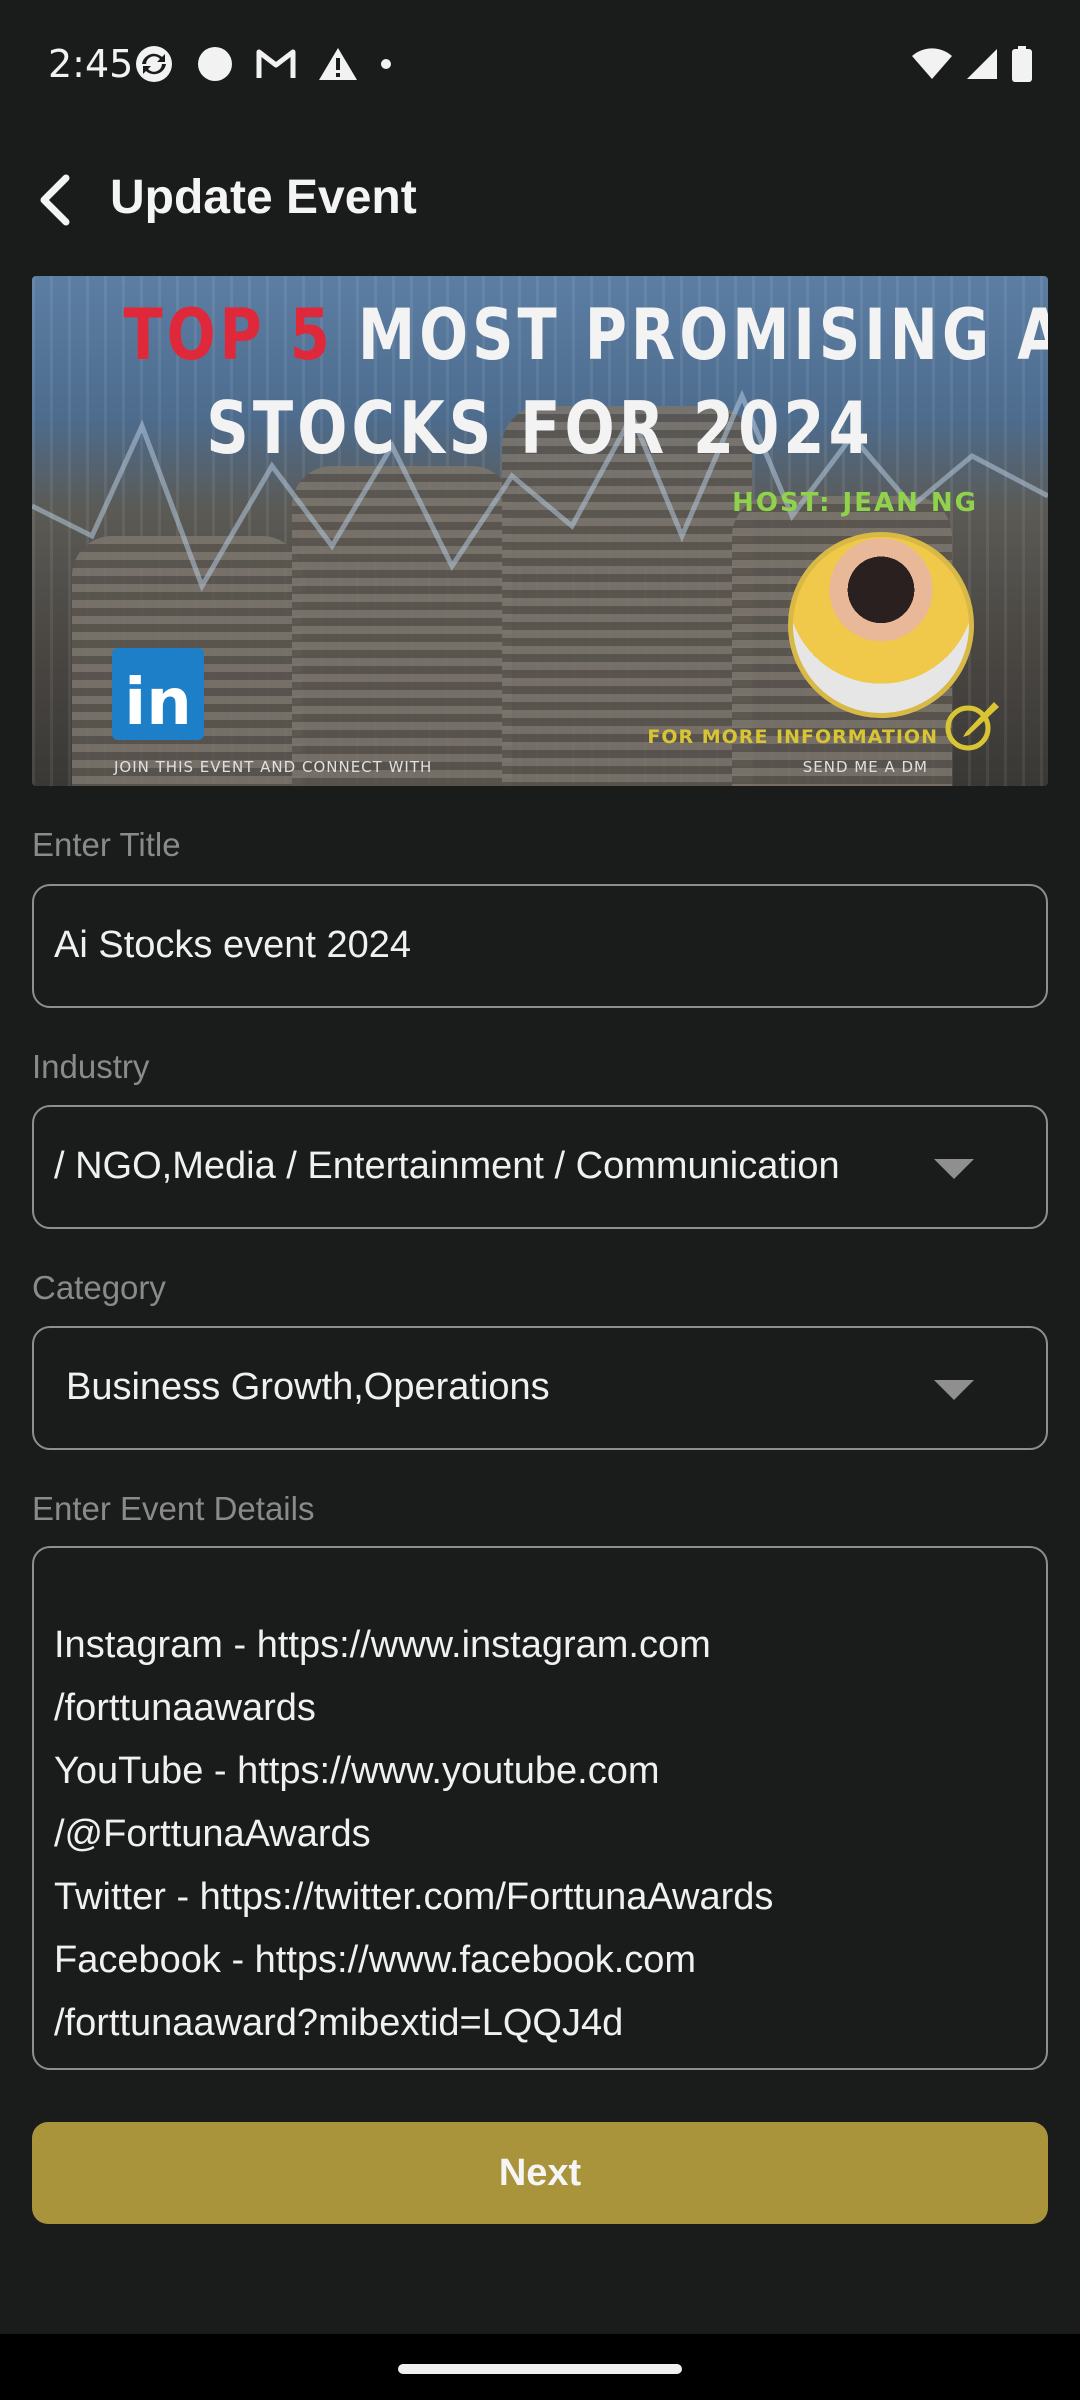 The width and height of the screenshot is (1080, 2400). Describe the element at coordinates (865, 767) in the screenshot. I see `banner-send-dm: SEND ME A DM` at that location.